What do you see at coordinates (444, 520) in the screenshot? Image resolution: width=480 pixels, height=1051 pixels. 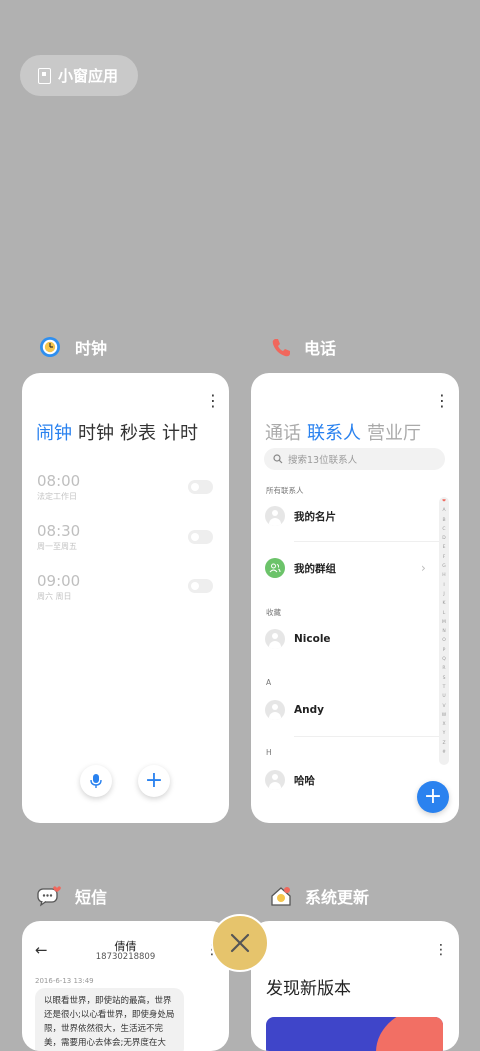 I see `alphabet-index-letter: B` at bounding box center [444, 520].